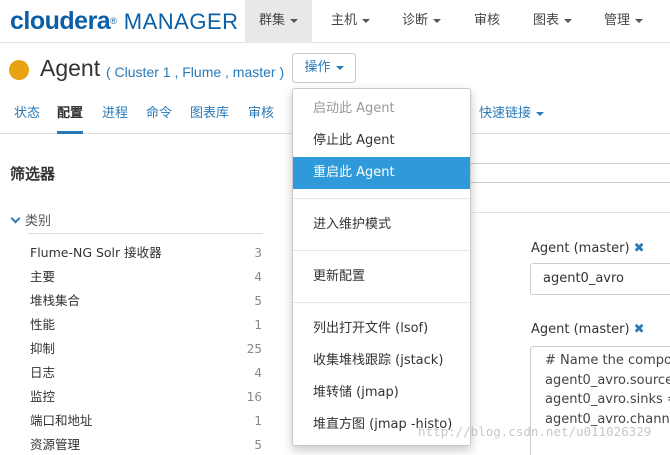 Image resolution: width=670 pixels, height=455 pixels. I want to click on filter-label: 主要, so click(43, 276).